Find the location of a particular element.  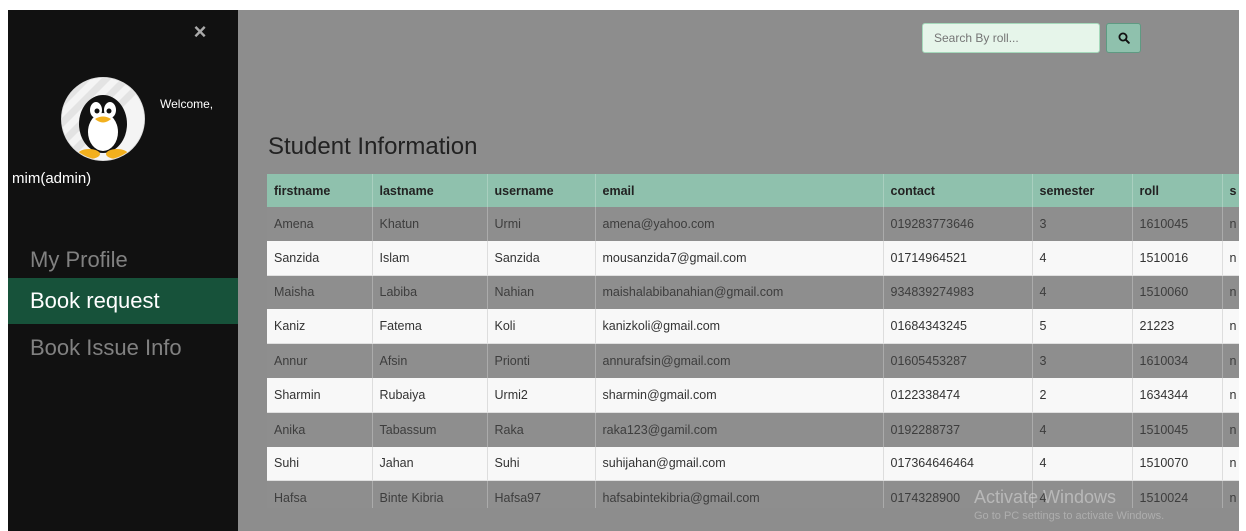

table-cell-semester: 2 is located at coordinates (1082, 395).